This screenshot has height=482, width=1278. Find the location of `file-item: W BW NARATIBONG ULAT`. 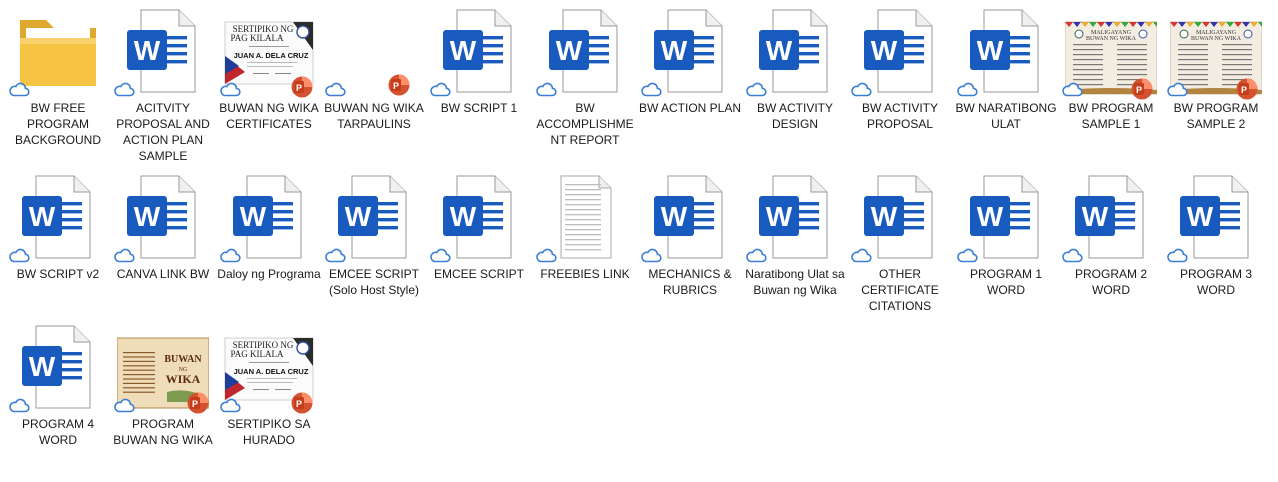

file-item: W BW NARATIBONG ULAT is located at coordinates (1006, 86).